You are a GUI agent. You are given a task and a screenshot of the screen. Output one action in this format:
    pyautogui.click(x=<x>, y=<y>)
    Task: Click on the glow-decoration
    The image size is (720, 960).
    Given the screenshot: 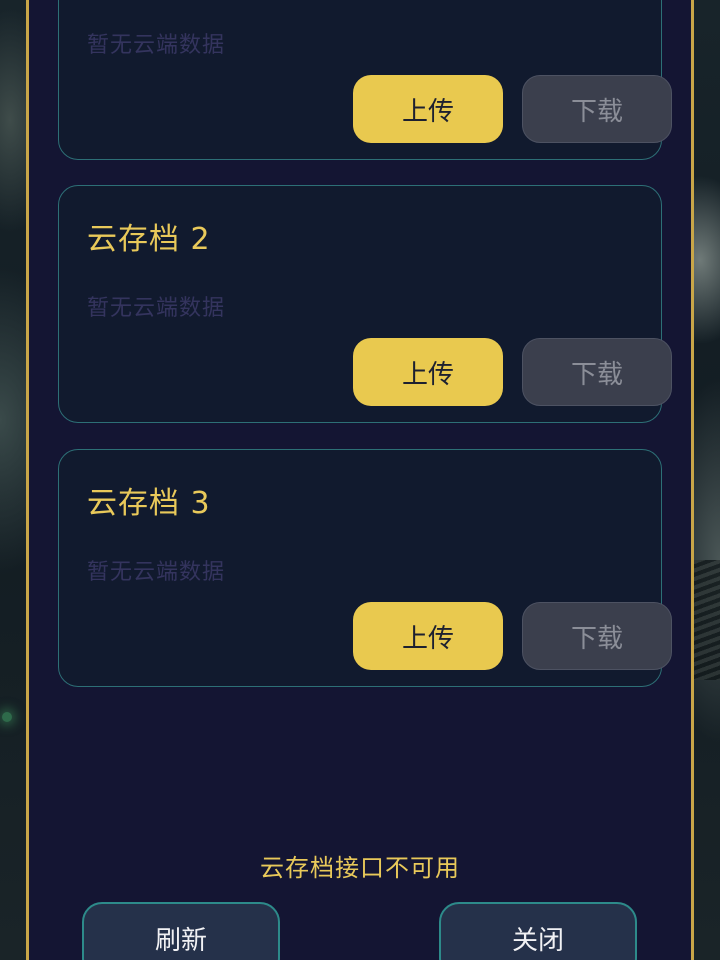 What is the action you would take?
    pyautogui.click(x=7, y=717)
    